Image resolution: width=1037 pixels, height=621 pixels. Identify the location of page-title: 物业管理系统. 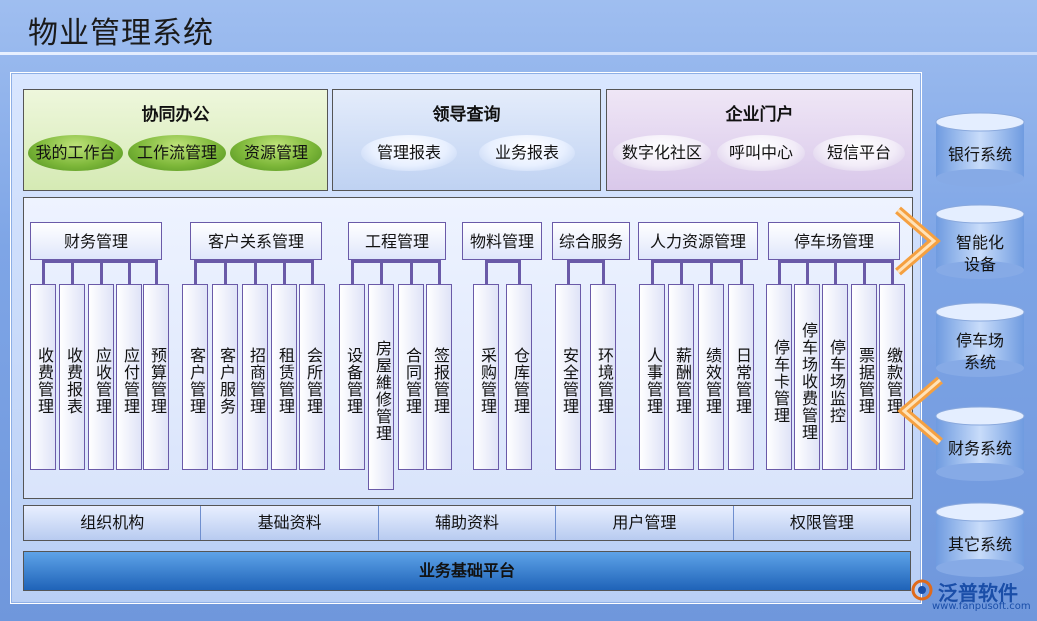
(121, 33).